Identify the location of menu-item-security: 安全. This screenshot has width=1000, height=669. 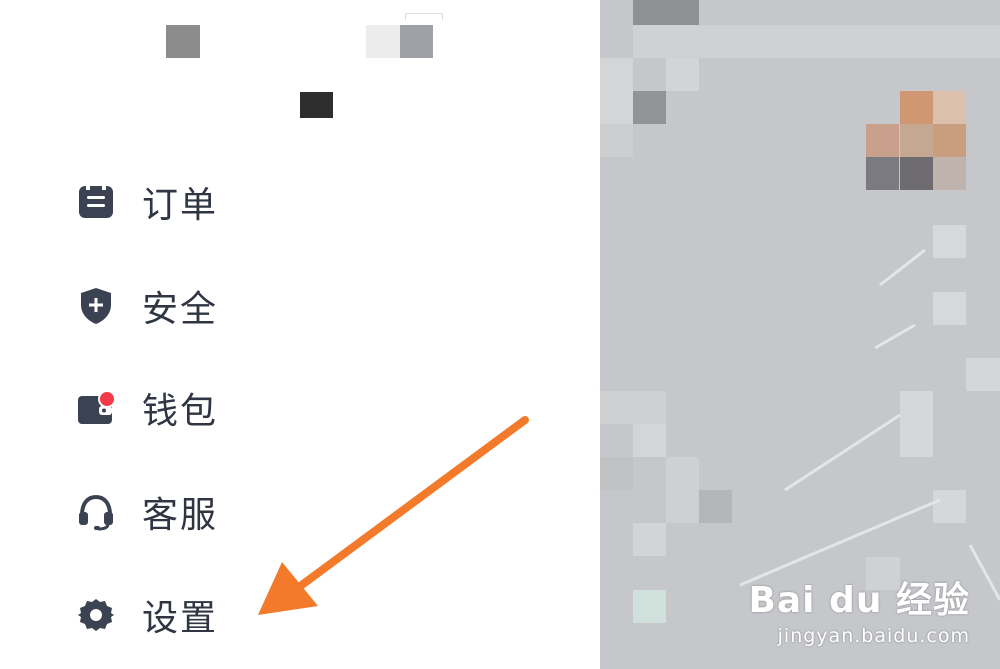
(226, 306).